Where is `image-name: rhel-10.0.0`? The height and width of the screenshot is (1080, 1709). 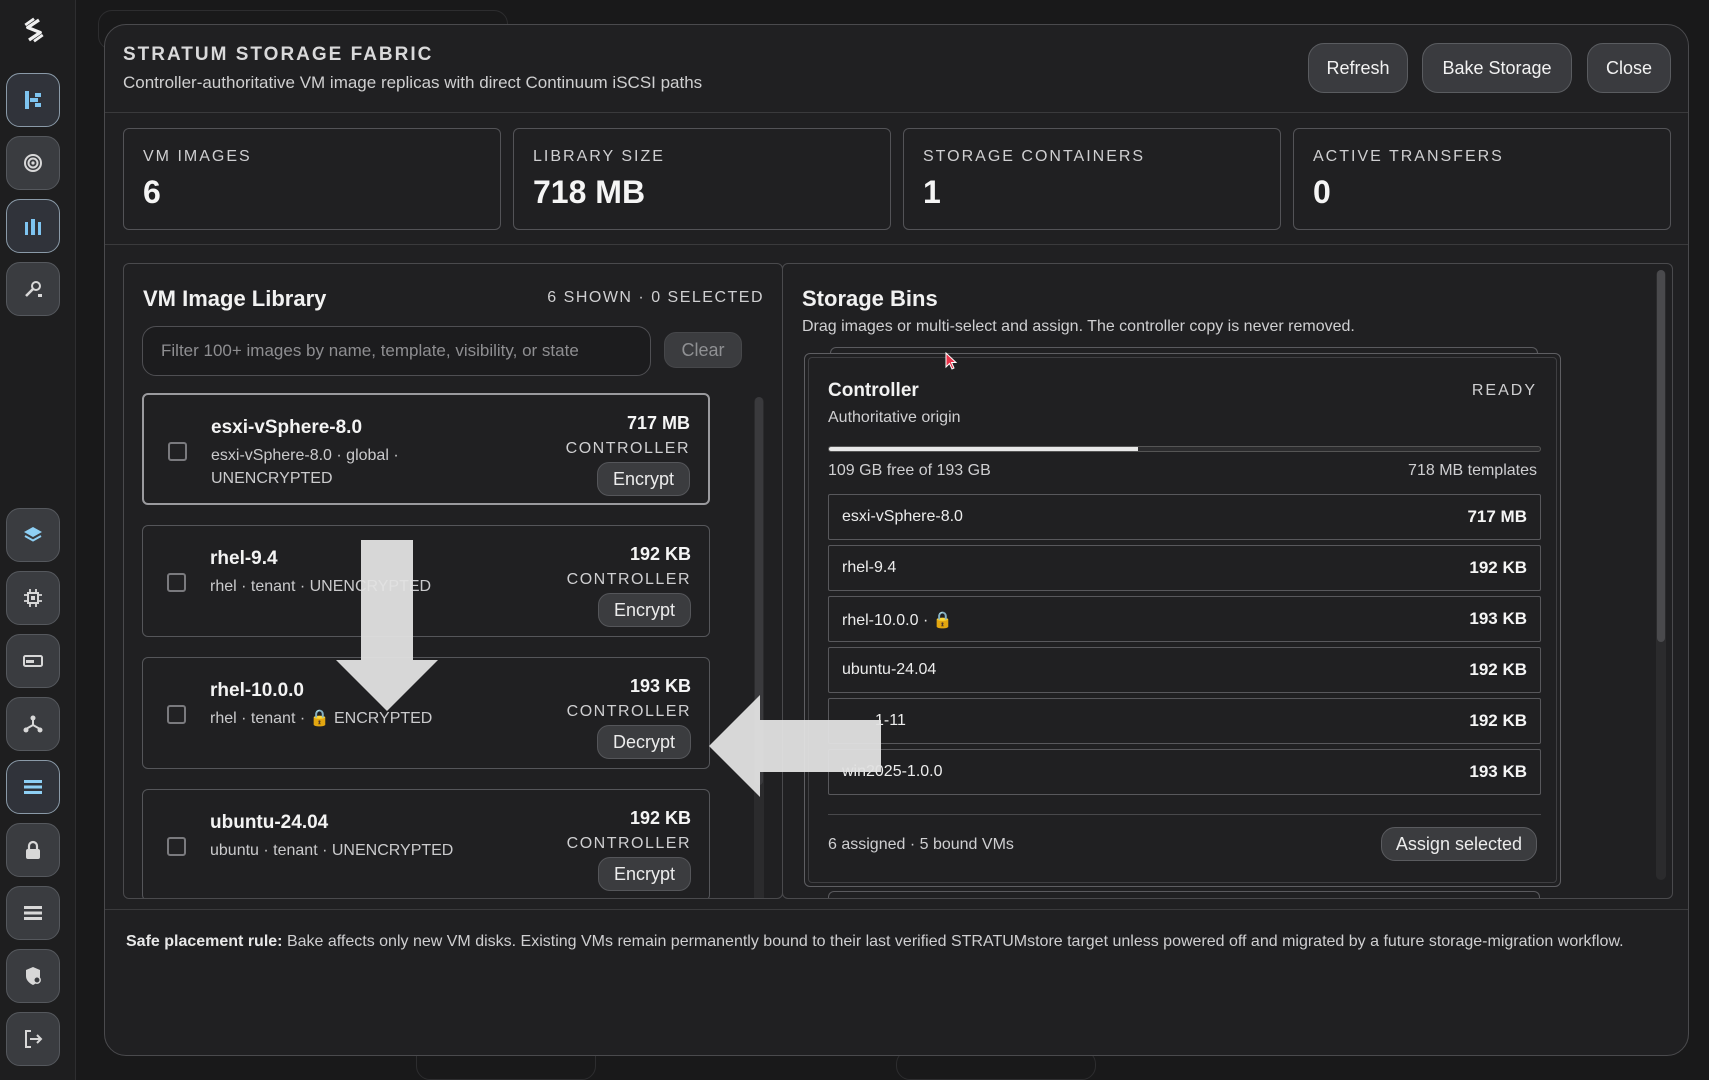
image-name: rhel-10.0.0 is located at coordinates (257, 690).